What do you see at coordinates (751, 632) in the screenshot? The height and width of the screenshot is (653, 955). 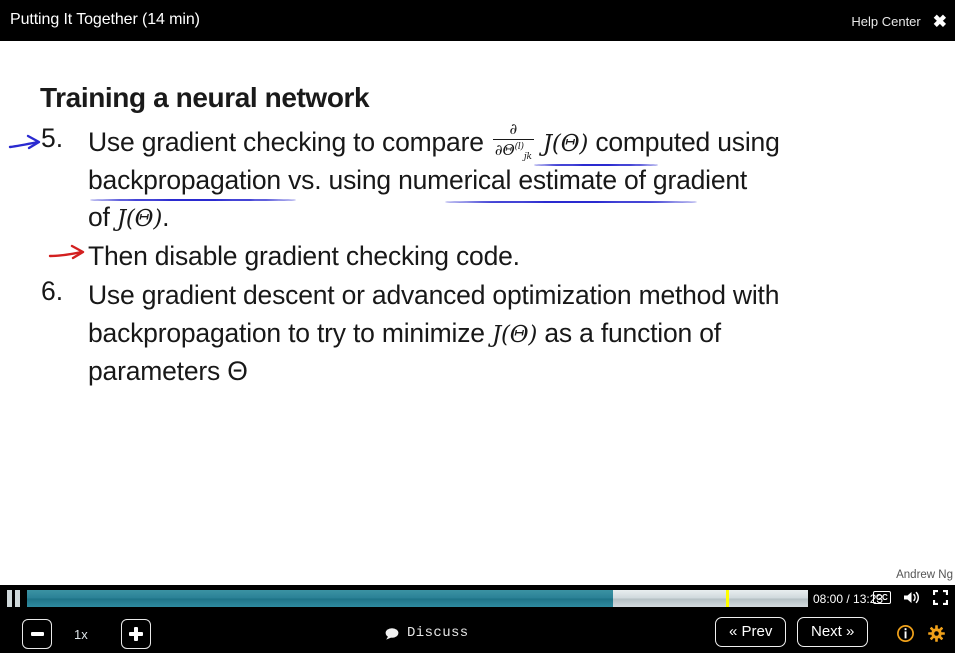 I see `prev-button: « Prev` at bounding box center [751, 632].